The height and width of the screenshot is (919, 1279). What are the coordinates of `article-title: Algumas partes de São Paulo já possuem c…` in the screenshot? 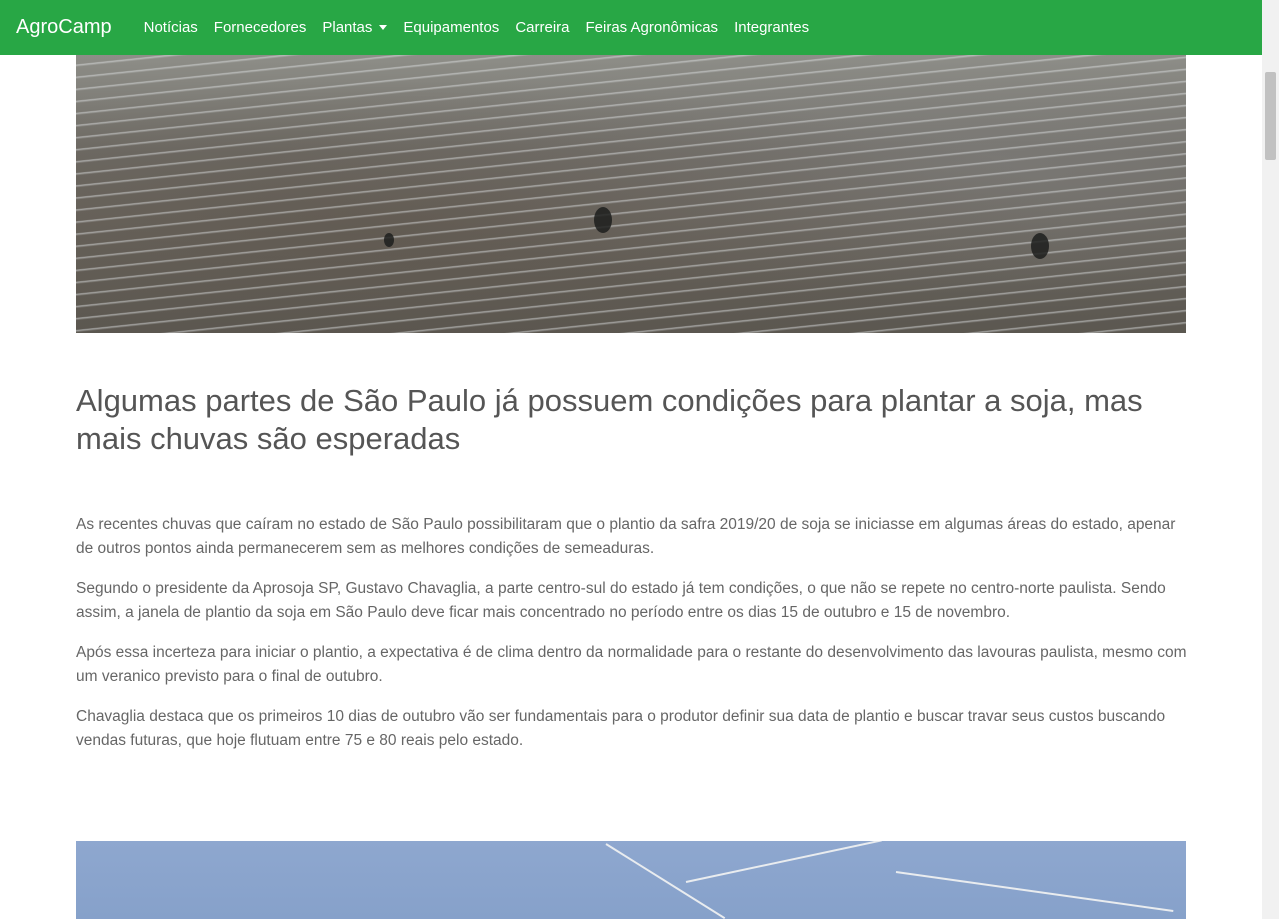 It's located at (609, 419).